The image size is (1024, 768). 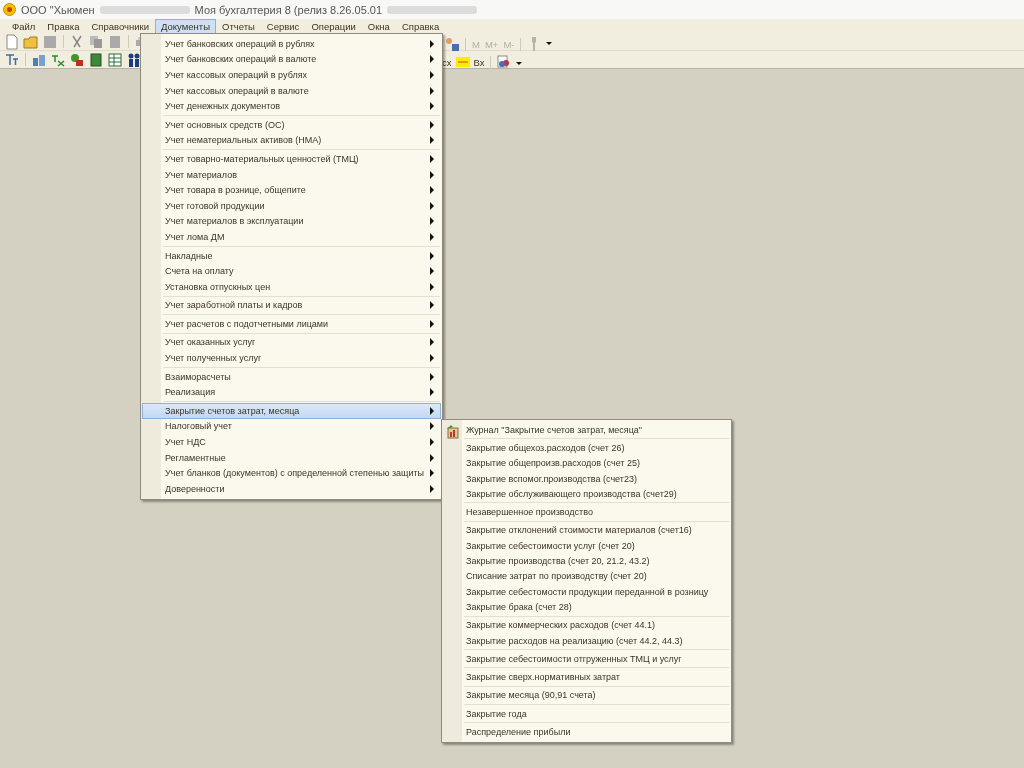 What do you see at coordinates (586, 478) in the screenshot?
I see `menu-item: Закрытие вспомог.производства (счет23)` at bounding box center [586, 478].